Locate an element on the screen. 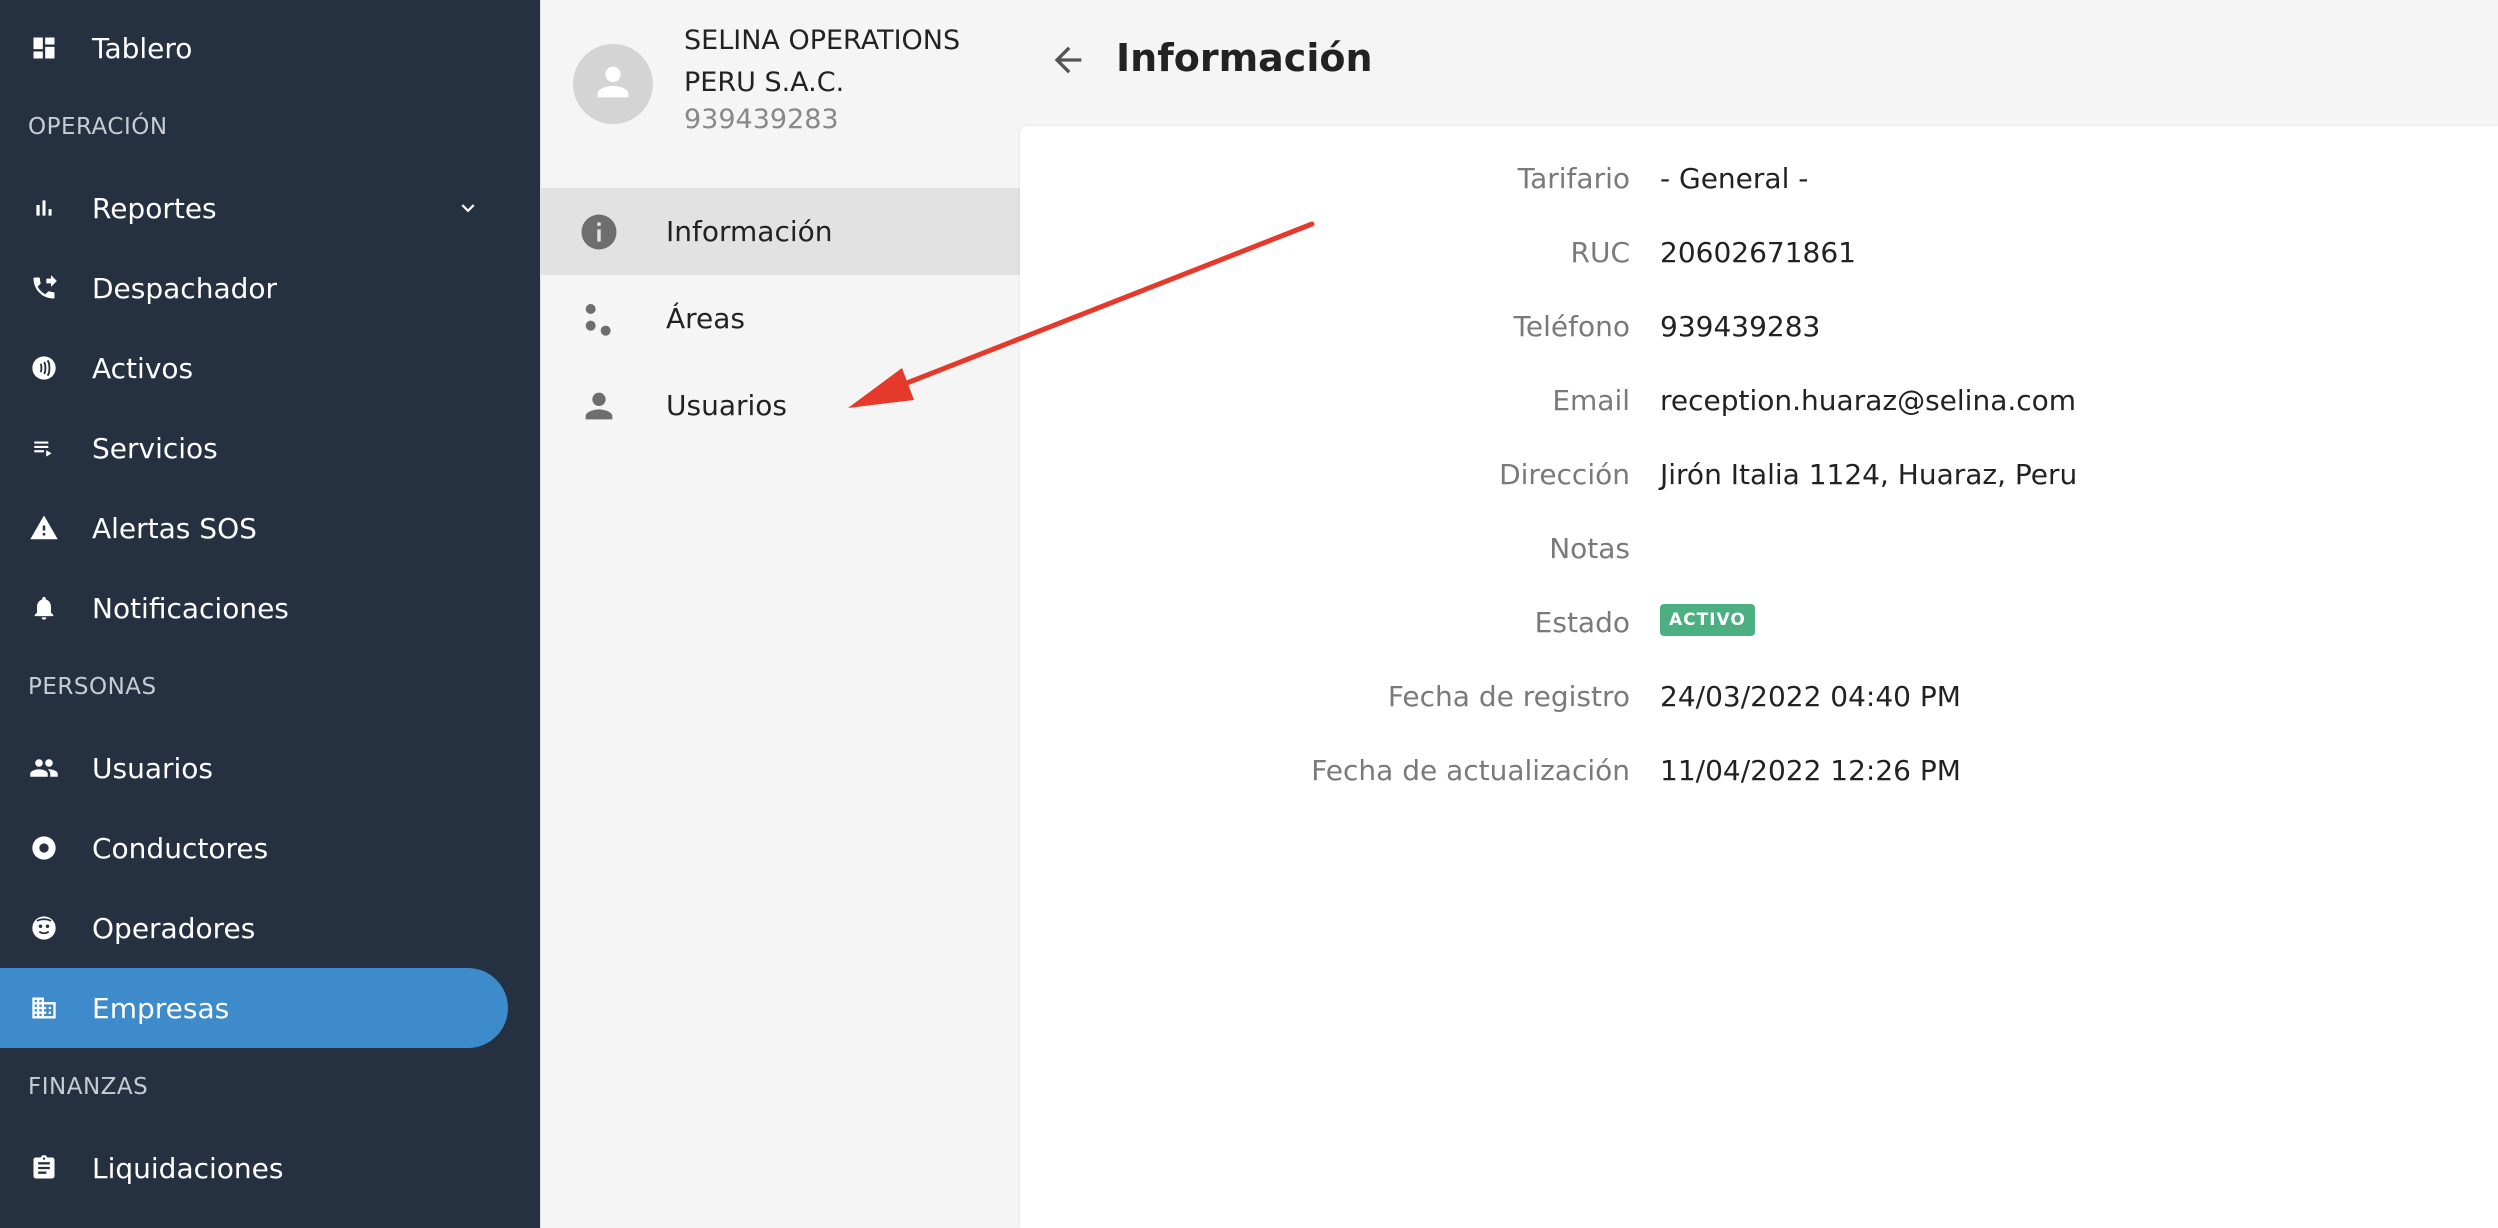 Image resolution: width=2498 pixels, height=1228 pixels. sidebar-item-servicios: Servicios is located at coordinates (270, 448).